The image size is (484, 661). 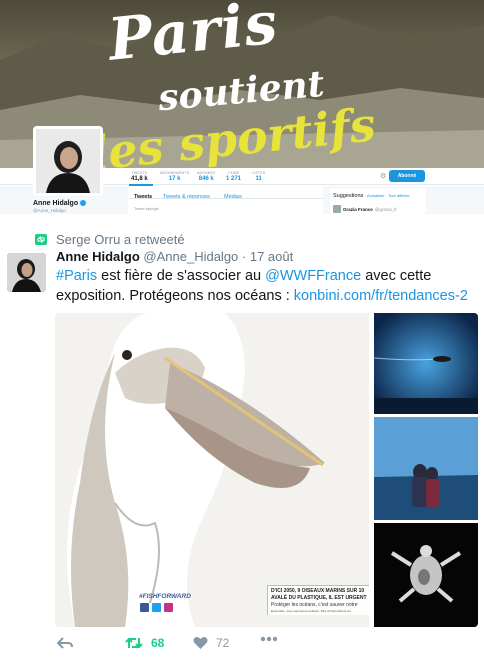 I want to click on stat-following: ABONNEMENTS 17 k, so click(x=174, y=176).